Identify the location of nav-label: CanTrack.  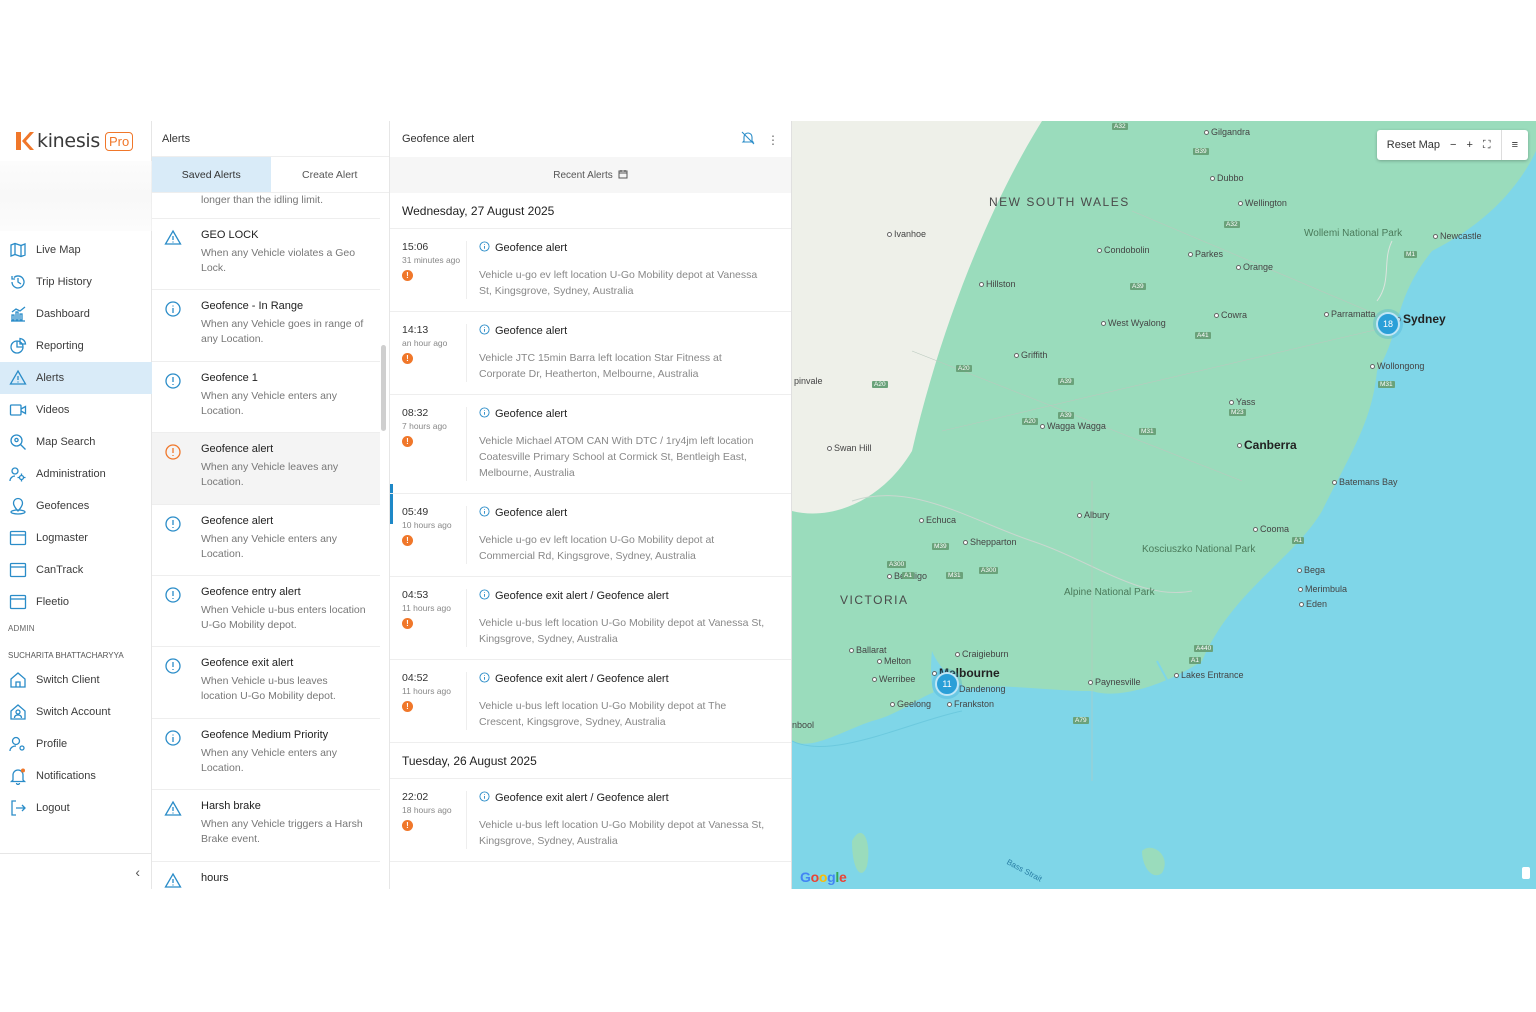
(60, 570).